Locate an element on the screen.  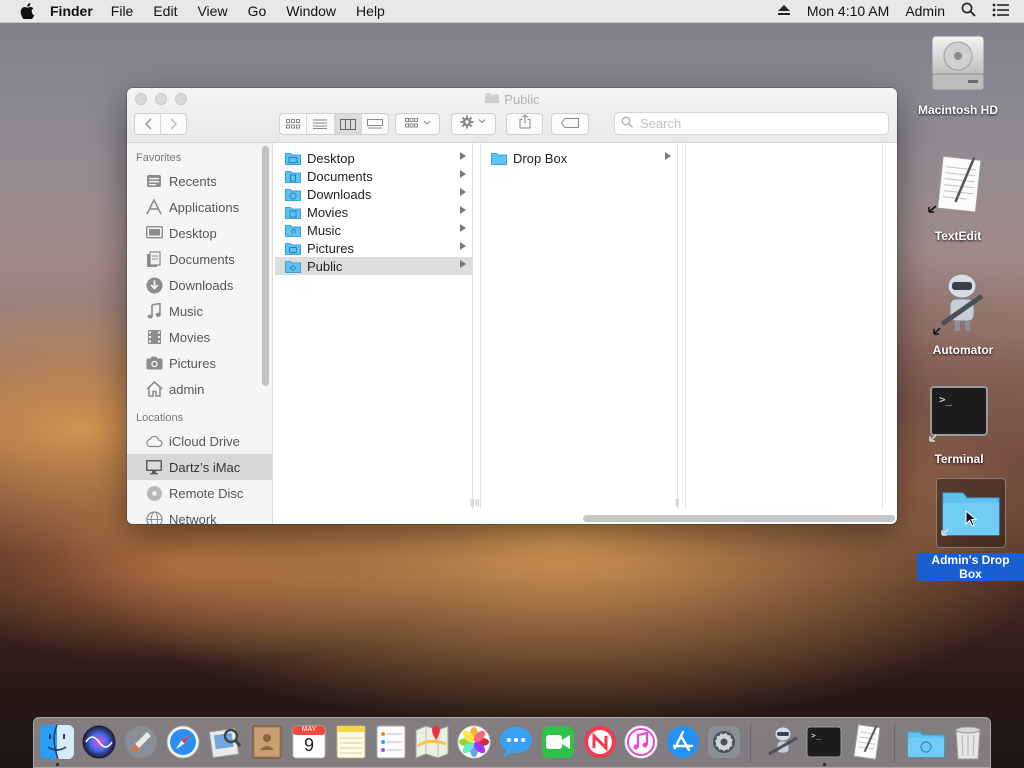
dock-finder is located at coordinates (57, 742).